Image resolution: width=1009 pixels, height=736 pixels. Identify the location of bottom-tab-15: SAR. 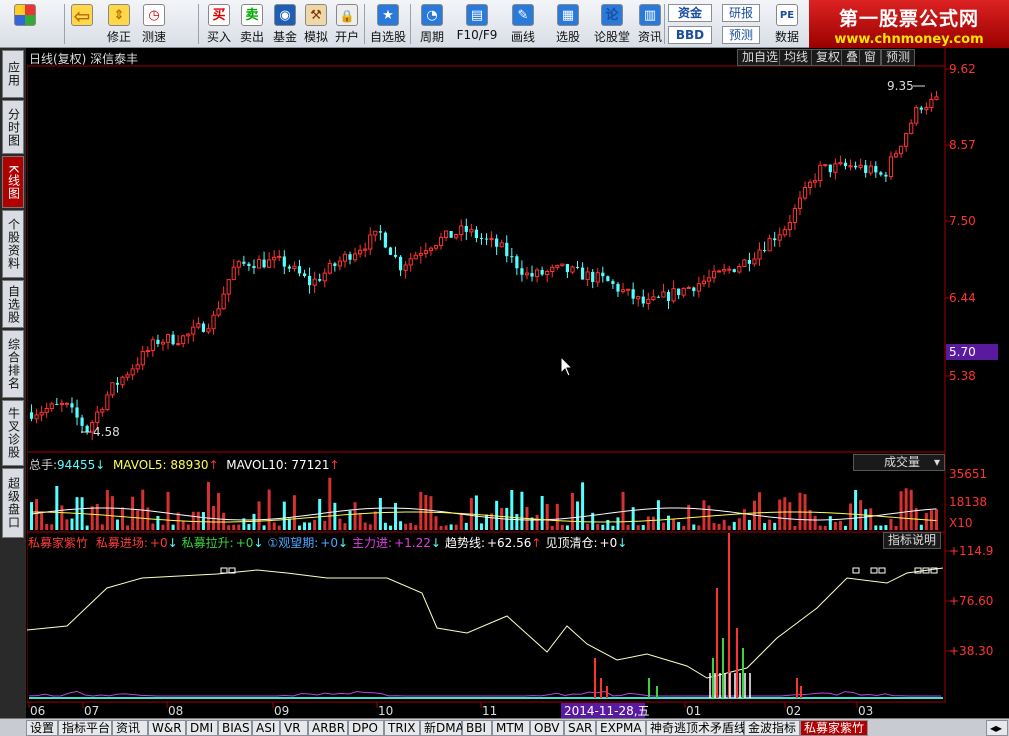
(580, 728).